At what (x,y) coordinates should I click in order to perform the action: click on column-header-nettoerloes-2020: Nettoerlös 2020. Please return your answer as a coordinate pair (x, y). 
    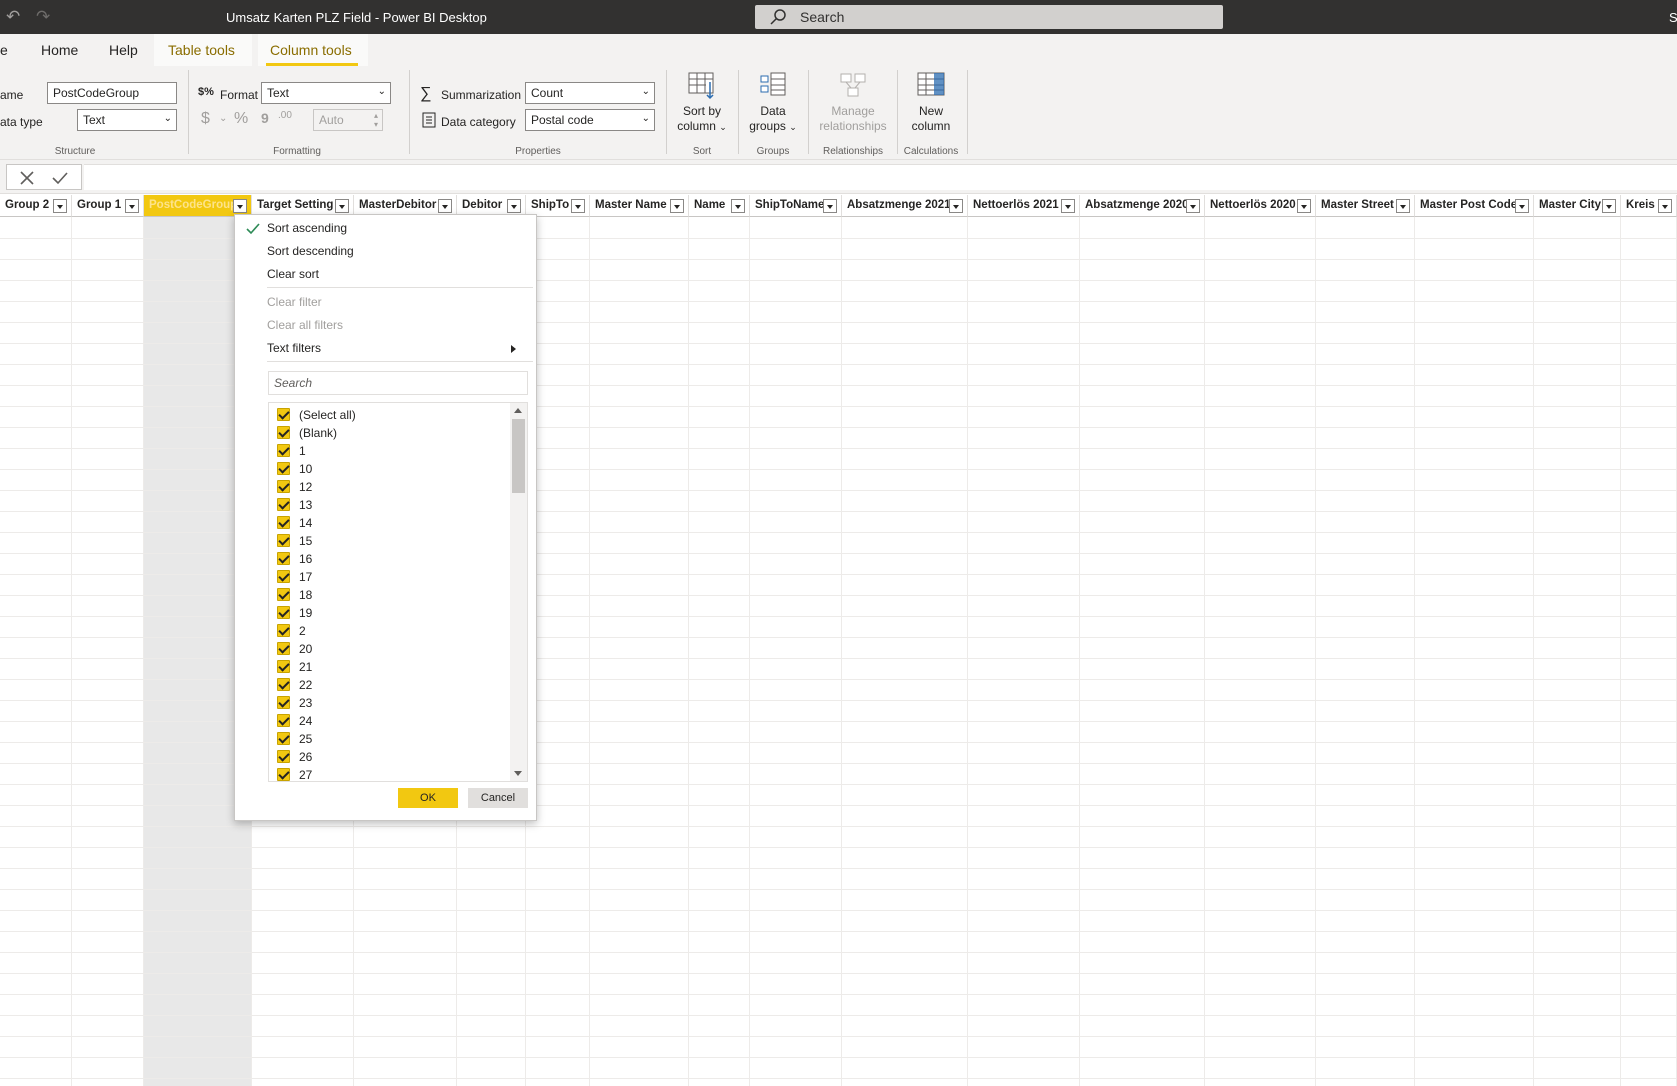
    Looking at the image, I should click on (1260, 206).